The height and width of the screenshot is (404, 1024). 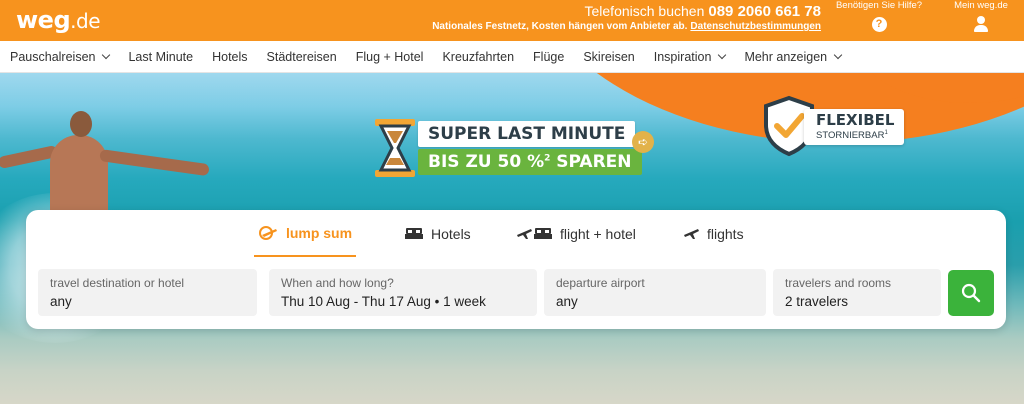 What do you see at coordinates (337, 283) in the screenshot?
I see `dates-label: When and how long?` at bounding box center [337, 283].